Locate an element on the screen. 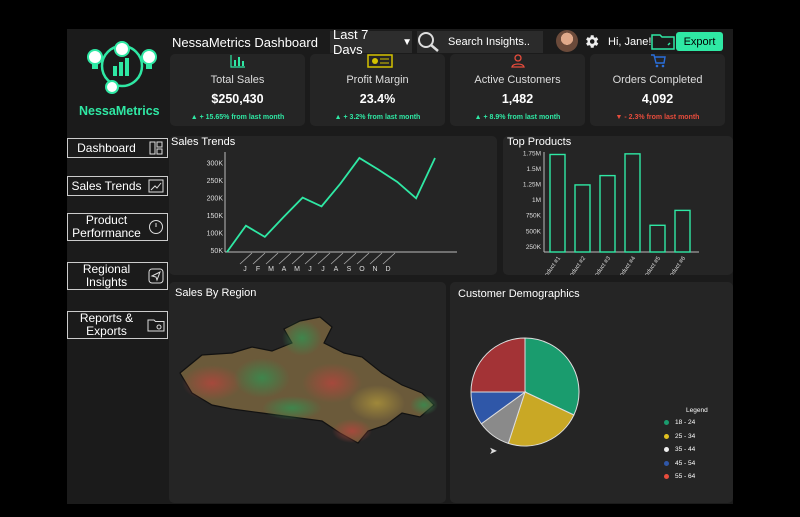 This screenshot has height=517, width=800. user-icon is located at coordinates (518, 61).